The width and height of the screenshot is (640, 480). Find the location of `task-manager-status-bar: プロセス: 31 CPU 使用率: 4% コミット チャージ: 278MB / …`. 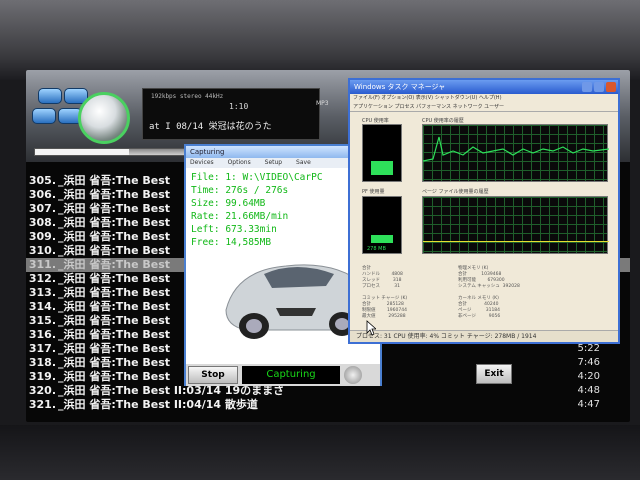

task-manager-status-bar: プロセス: 31 CPU 使用率: 4% コミット チャージ: 278MB / … is located at coordinates (484, 336).